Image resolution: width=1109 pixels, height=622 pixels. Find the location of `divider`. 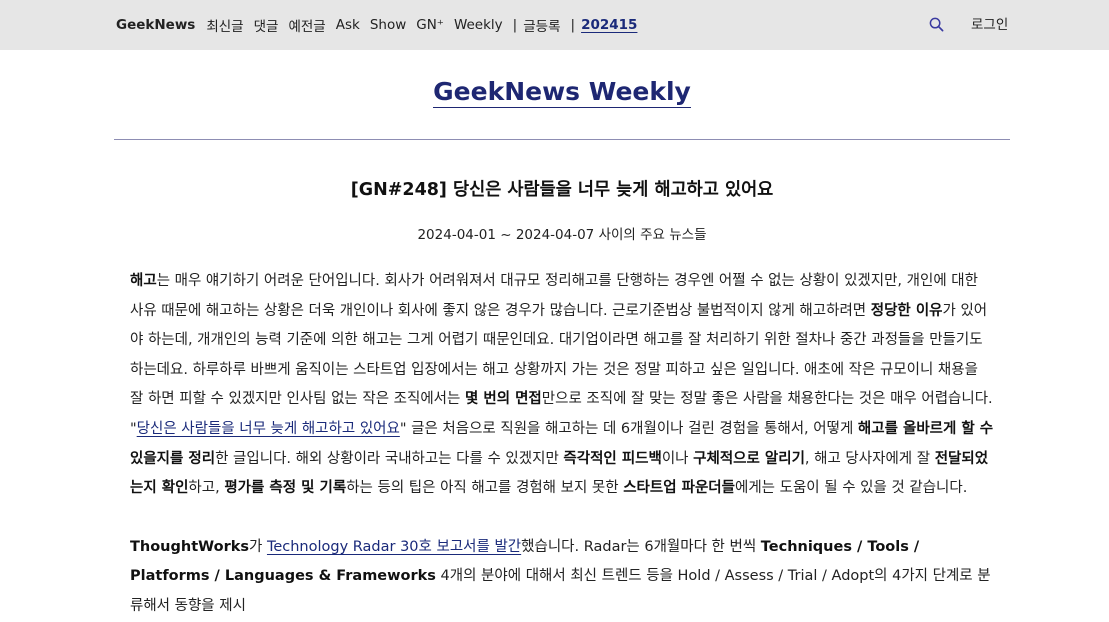

divider is located at coordinates (562, 139).